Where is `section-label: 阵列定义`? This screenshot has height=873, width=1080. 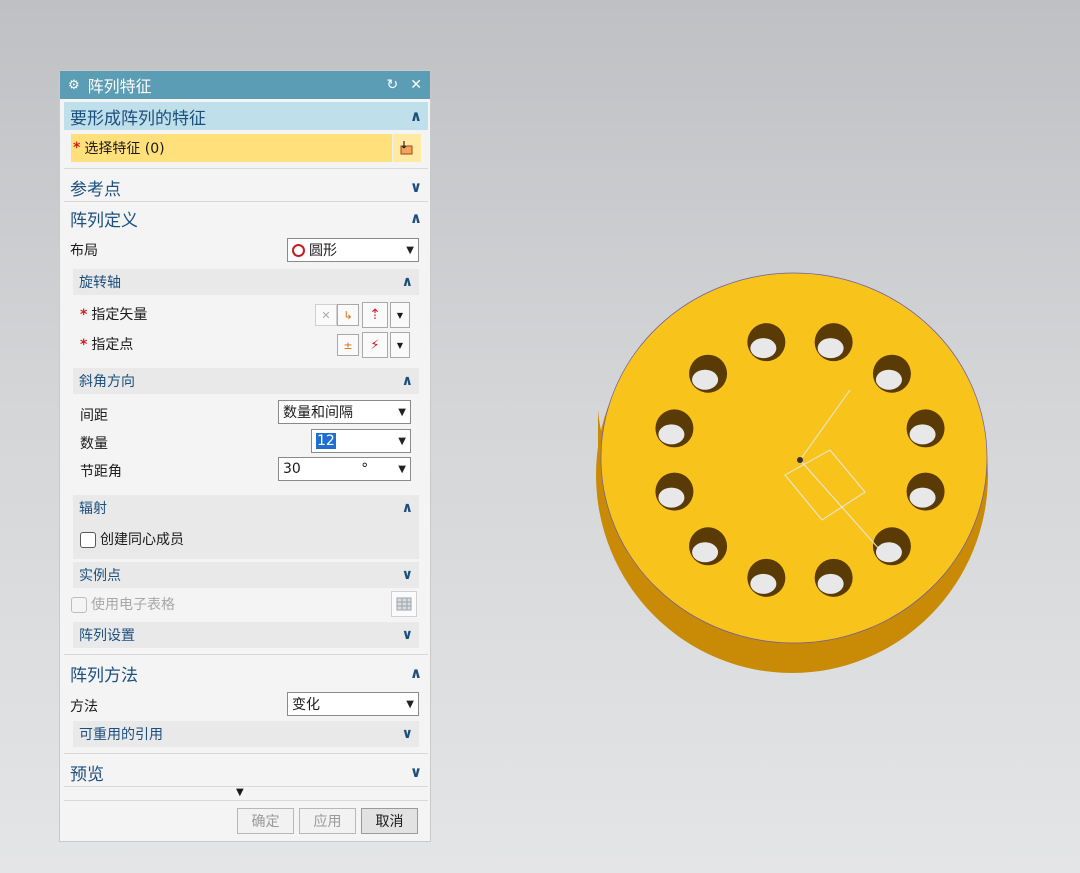 section-label: 阵列定义 is located at coordinates (104, 220).